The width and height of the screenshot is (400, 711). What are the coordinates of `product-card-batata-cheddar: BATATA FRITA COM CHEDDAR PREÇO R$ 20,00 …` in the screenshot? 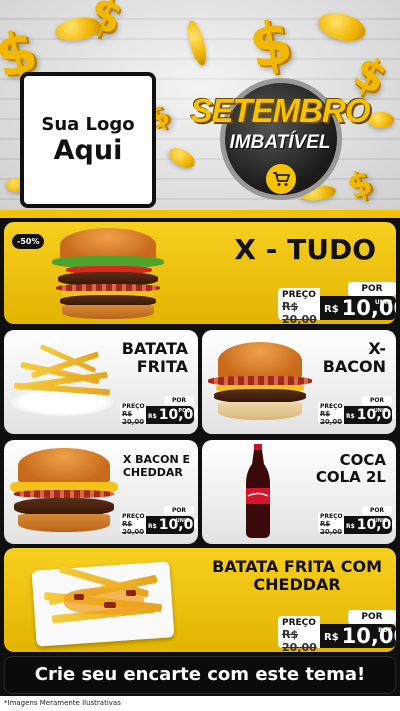 It's located at (200, 600).